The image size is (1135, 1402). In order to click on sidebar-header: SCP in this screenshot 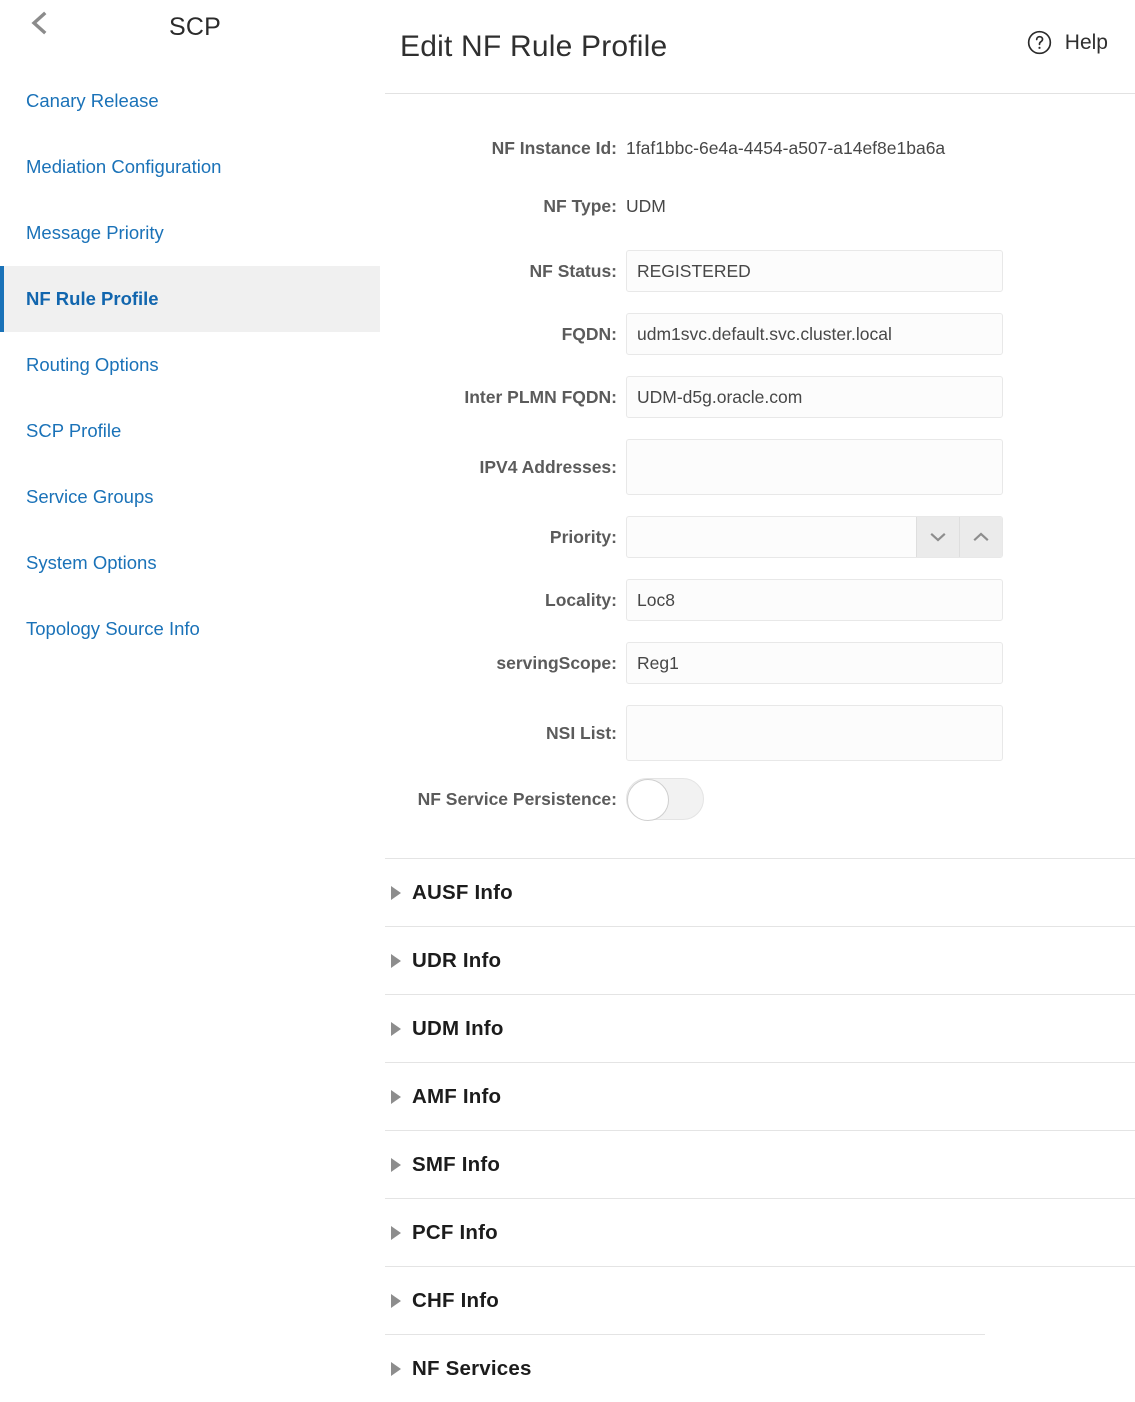, I will do `click(190, 27)`.